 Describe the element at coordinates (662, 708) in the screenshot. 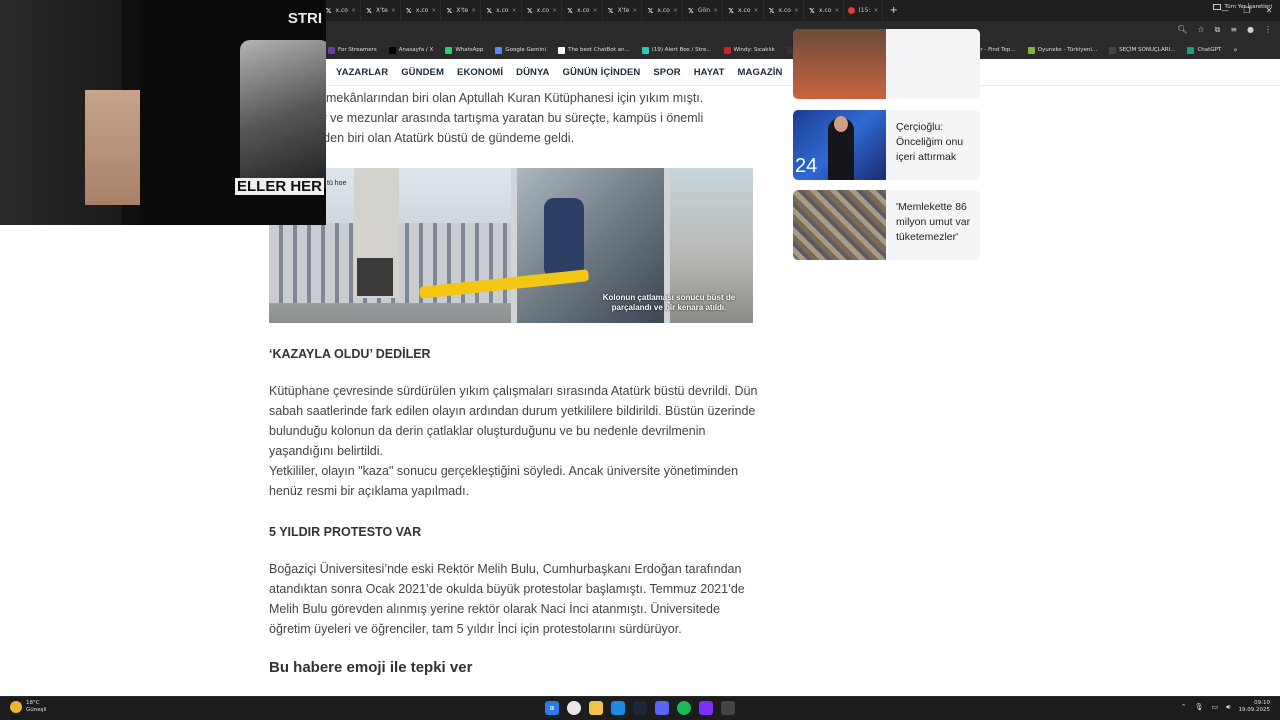

I see `discord-icon` at that location.